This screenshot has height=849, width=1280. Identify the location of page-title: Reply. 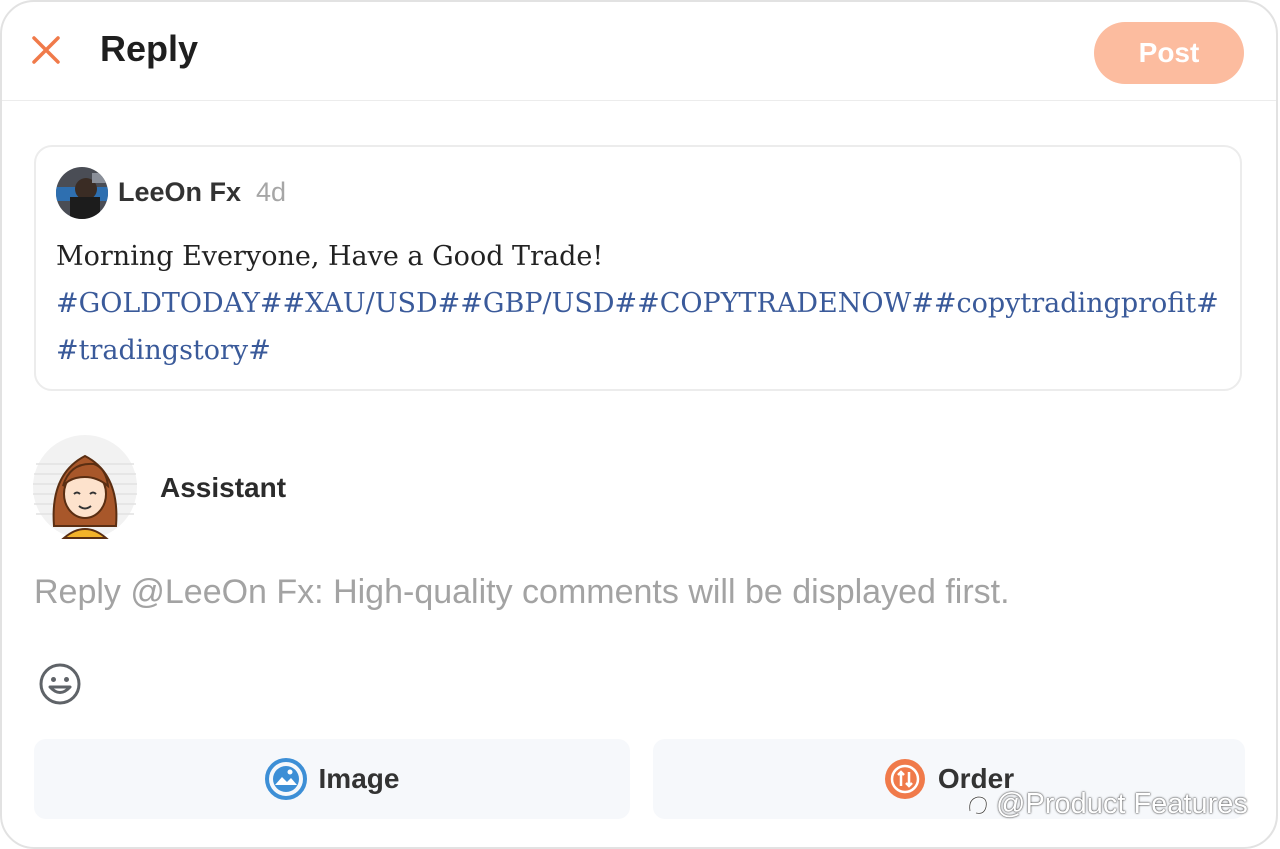
(149, 48).